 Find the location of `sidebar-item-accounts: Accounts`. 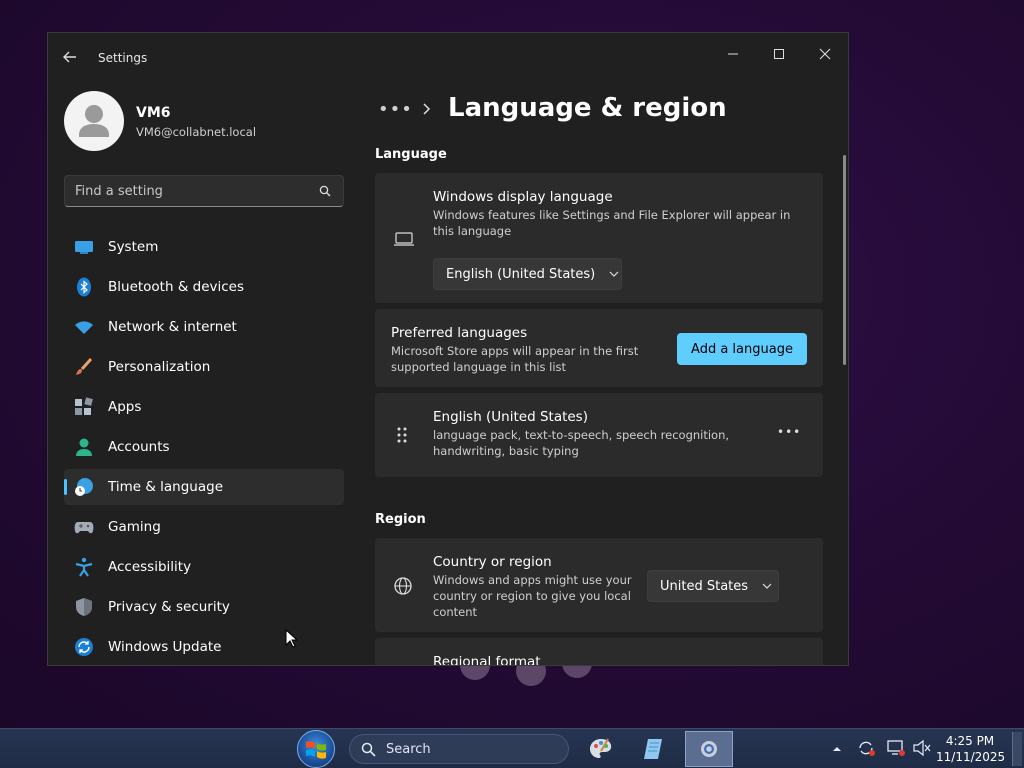

sidebar-item-accounts: Accounts is located at coordinates (204, 447).